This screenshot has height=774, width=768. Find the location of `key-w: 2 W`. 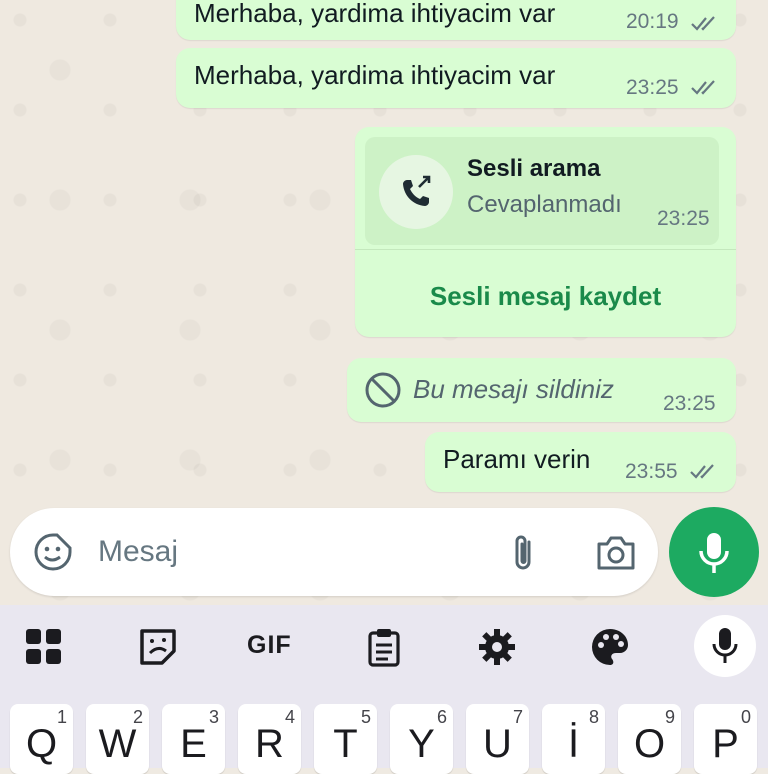

key-w: 2 W is located at coordinates (117, 739).